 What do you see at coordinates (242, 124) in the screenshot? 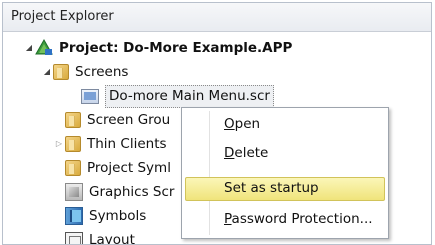
I see `menu-item-open: Open` at bounding box center [242, 124].